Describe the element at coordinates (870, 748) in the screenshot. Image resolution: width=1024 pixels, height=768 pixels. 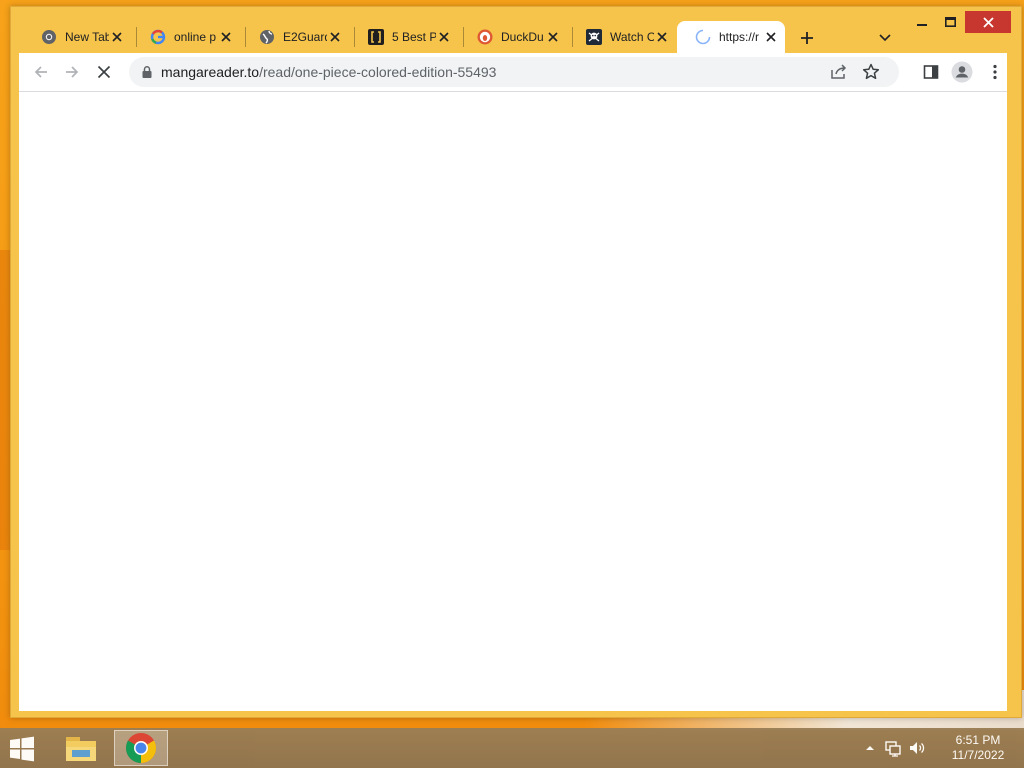
I see `show-hidden-icons-icon` at that location.